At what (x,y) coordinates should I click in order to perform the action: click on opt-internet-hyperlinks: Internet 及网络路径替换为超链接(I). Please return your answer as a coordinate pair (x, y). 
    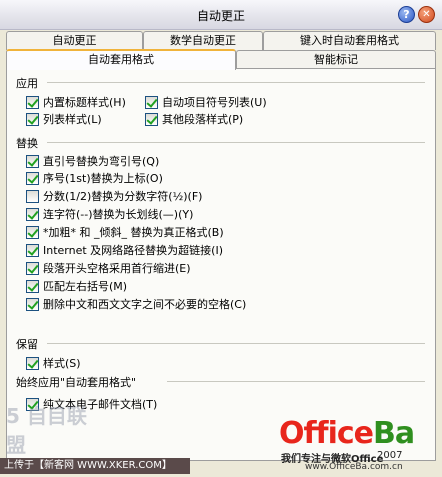
    Looking at the image, I should click on (124, 250).